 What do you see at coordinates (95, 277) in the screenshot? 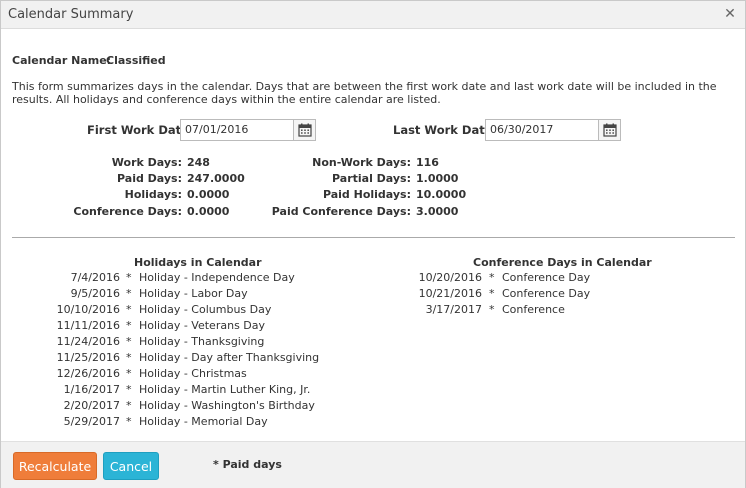
I see `holiday-date: 7/4/2016` at bounding box center [95, 277].